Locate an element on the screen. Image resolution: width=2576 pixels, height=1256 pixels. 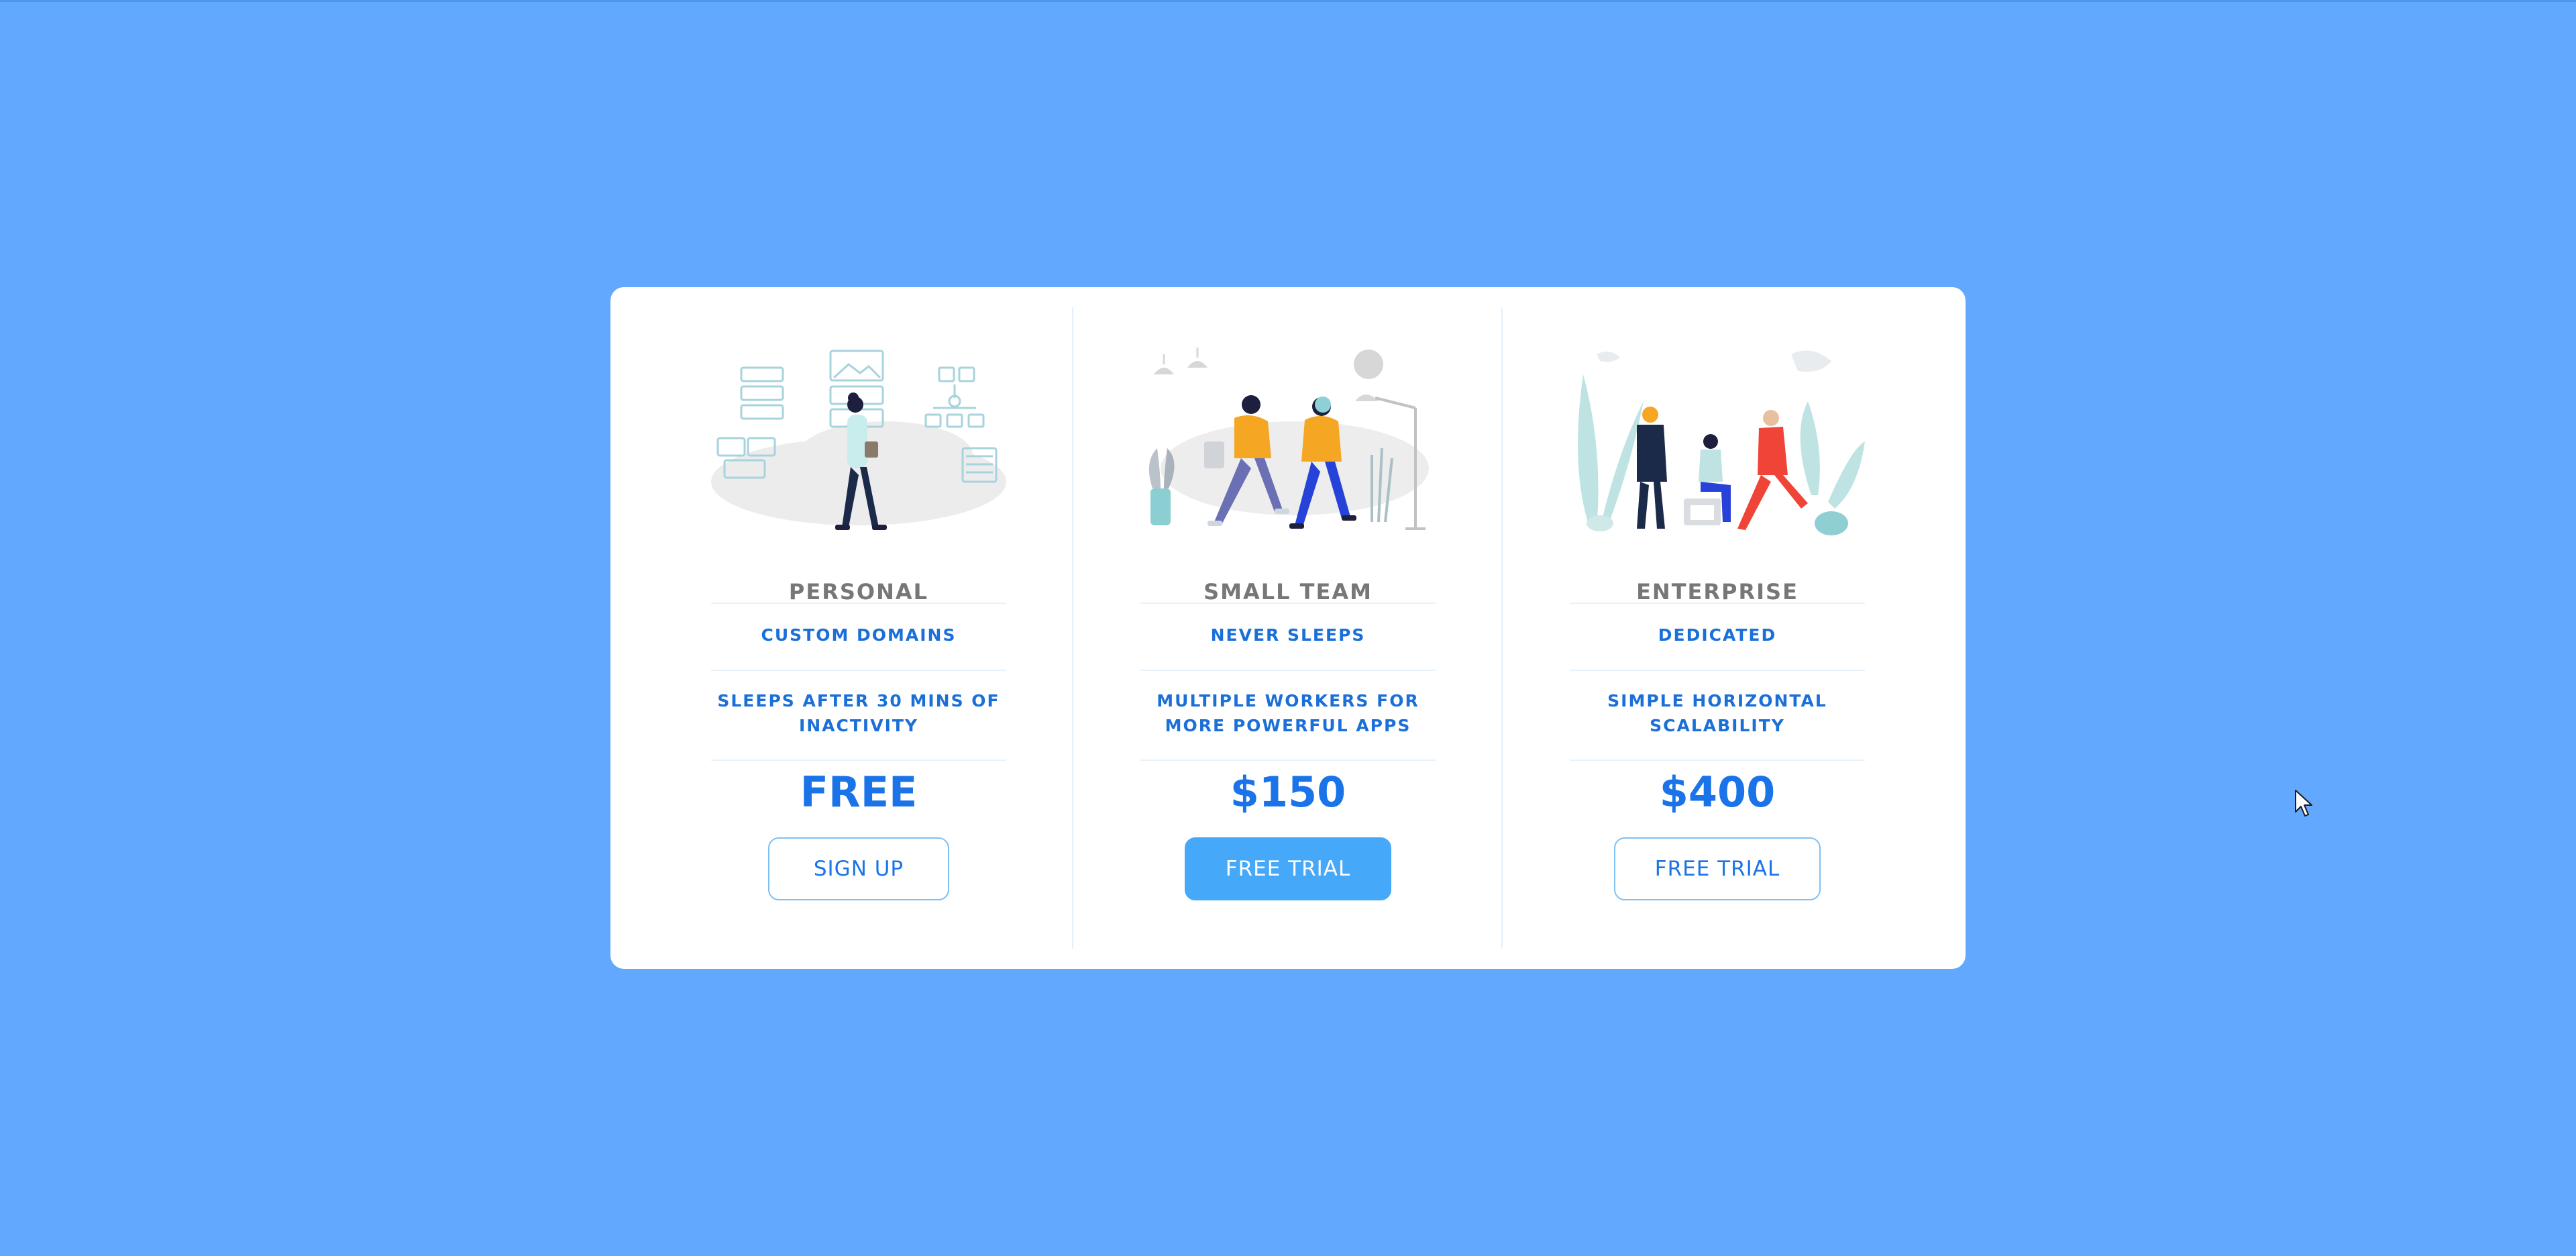
team-meeting-plants-illustration is located at coordinates (1717, 445).